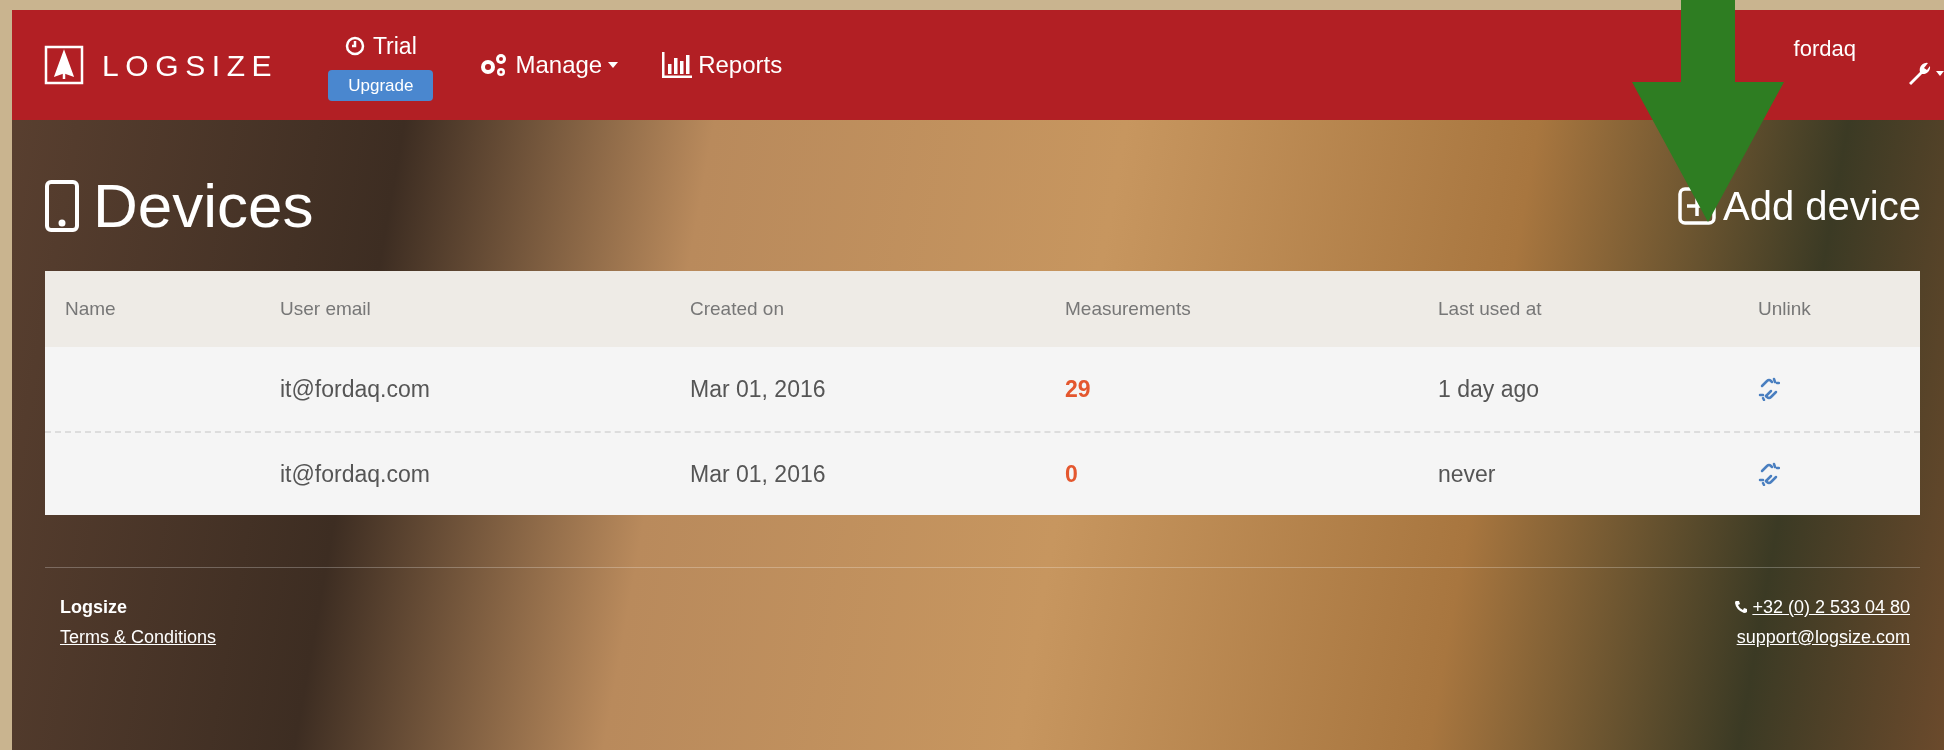 The width and height of the screenshot is (1944, 750). I want to click on phone-icon, so click(1741, 607).